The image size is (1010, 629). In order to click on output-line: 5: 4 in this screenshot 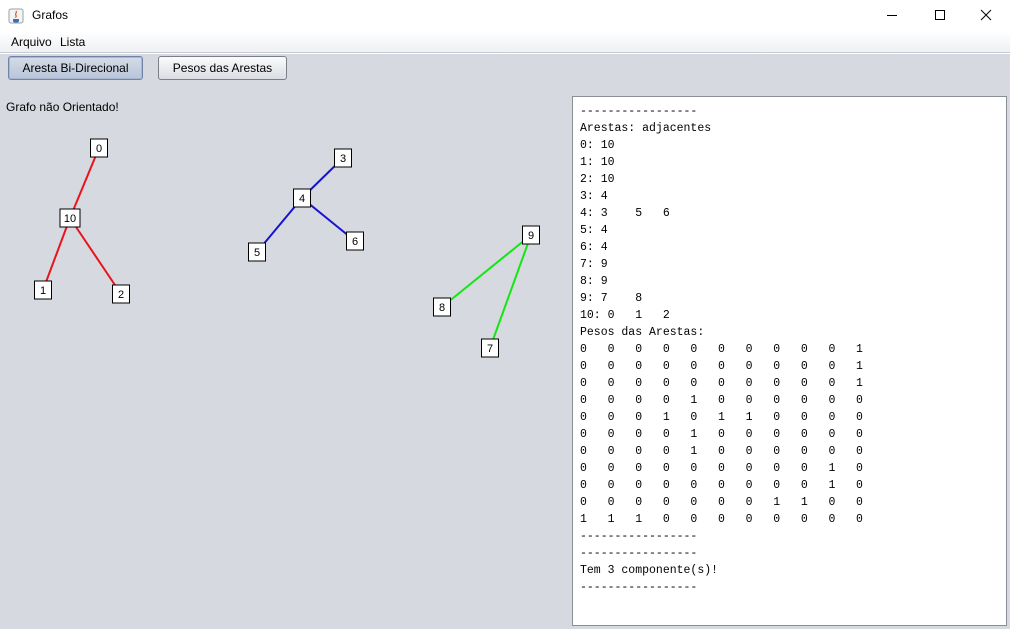, I will do `click(594, 230)`.